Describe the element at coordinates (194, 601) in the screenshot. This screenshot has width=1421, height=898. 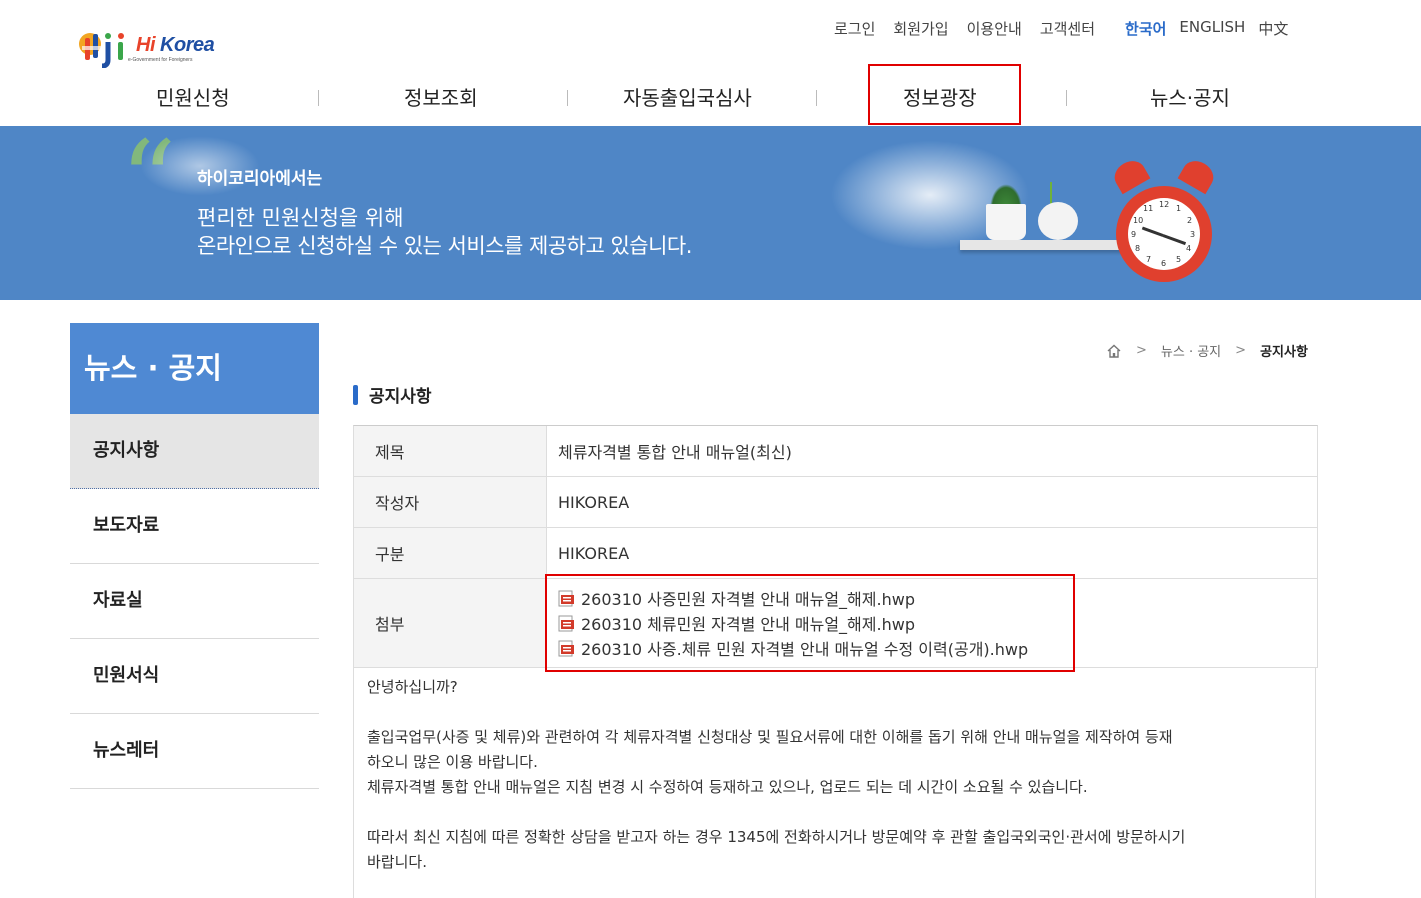
I see `sidebar-item-library: 자료실` at that location.